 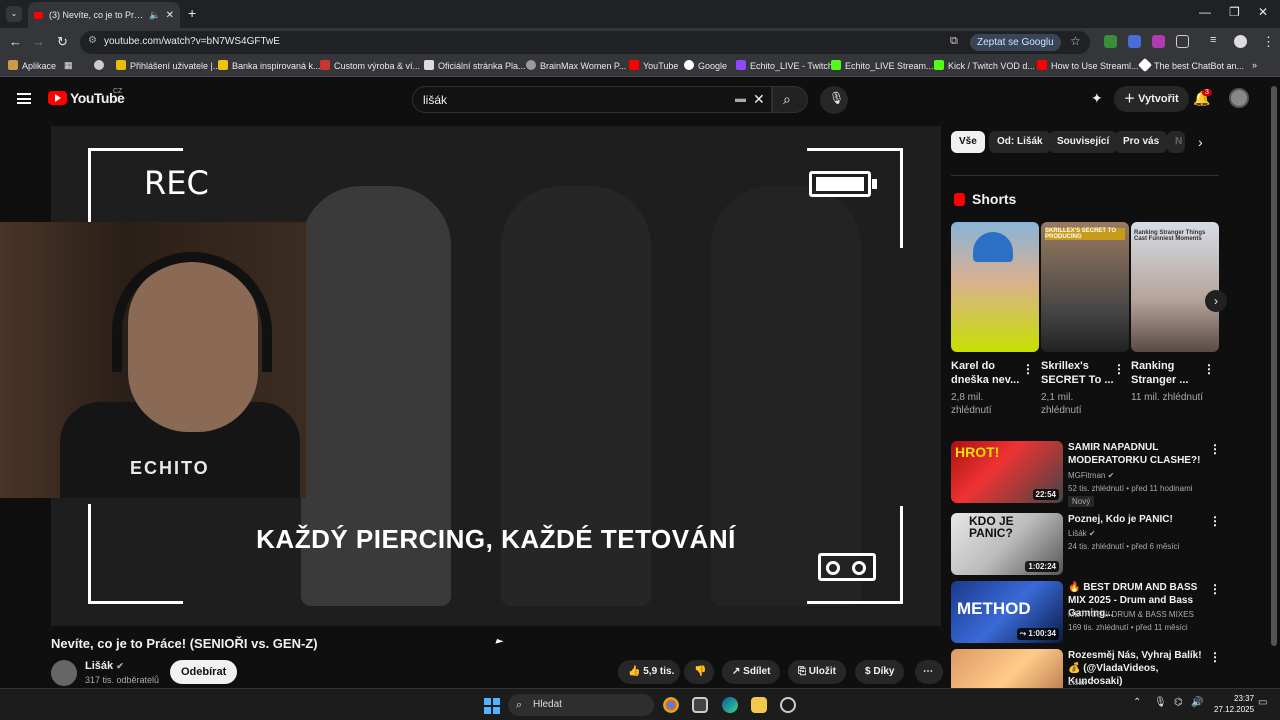 What do you see at coordinates (1007, 668) in the screenshot?
I see `video-thumbnail` at bounding box center [1007, 668].